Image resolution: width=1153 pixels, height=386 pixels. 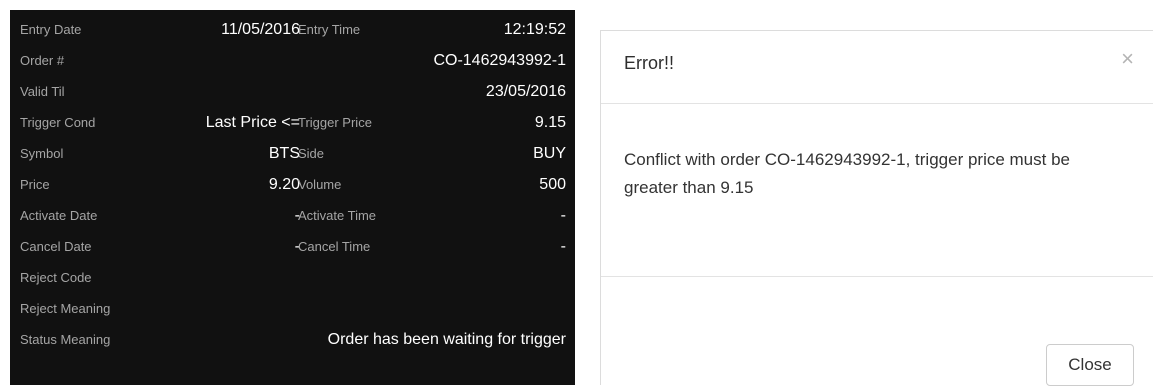 What do you see at coordinates (297, 215) in the screenshot?
I see `activate-date-value: -` at bounding box center [297, 215].